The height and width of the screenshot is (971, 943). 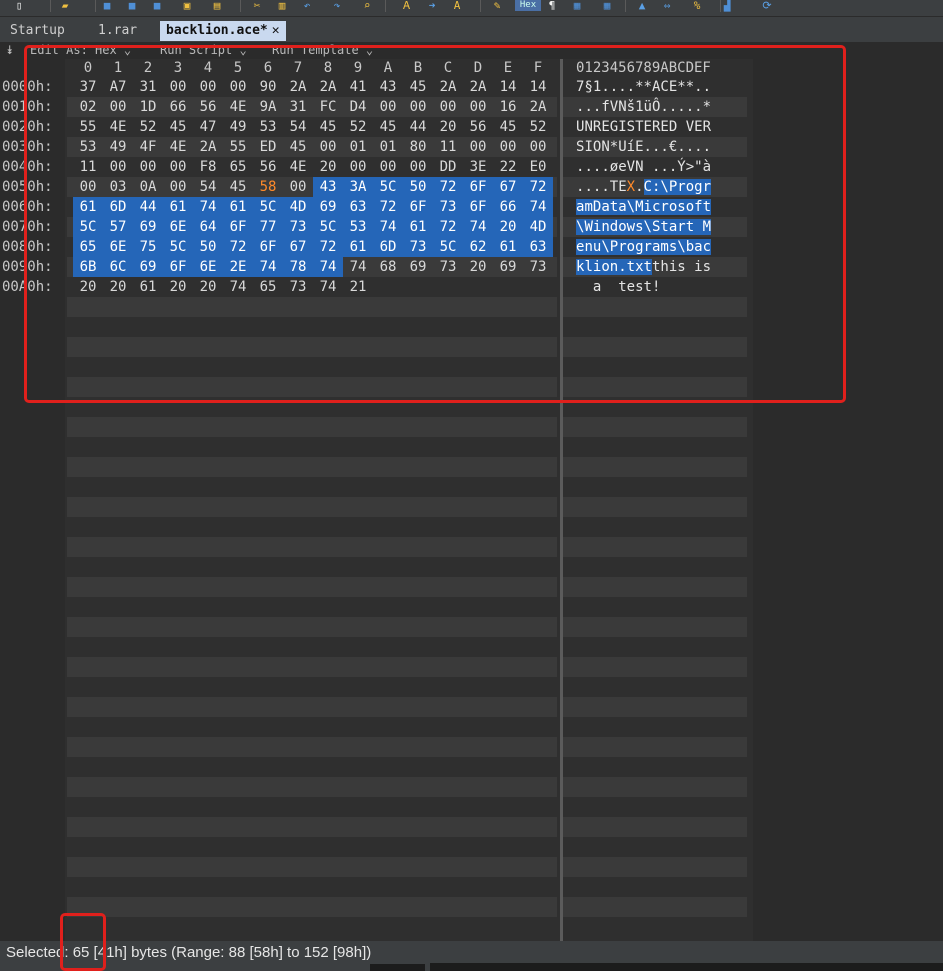 I want to click on highlight-icon: ✎, so click(x=497, y=5).